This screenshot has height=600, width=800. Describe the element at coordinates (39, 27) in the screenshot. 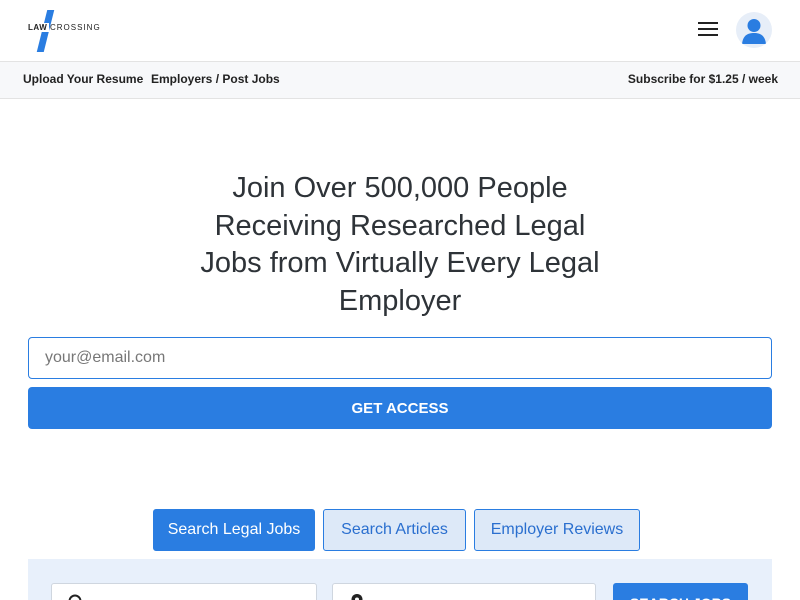

I see `logo-word-law: LAW` at that location.